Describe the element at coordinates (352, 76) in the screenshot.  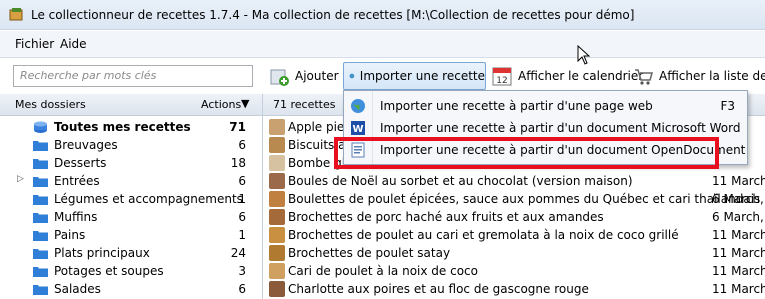
I see `globe-import-icon` at that location.